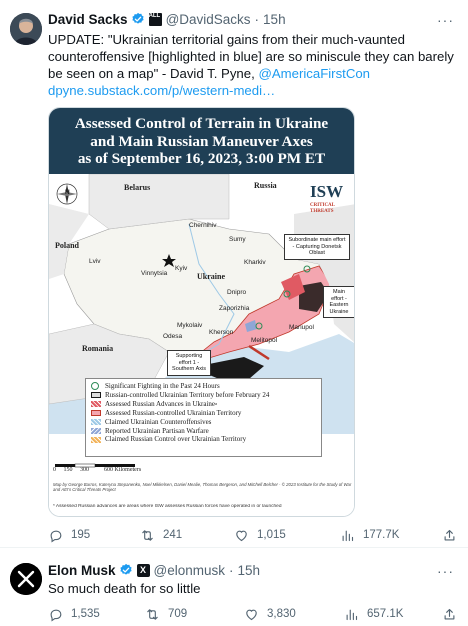 The image size is (468, 626). Describe the element at coordinates (81, 535) in the screenshot. I see `reply-count: 195` at that location.